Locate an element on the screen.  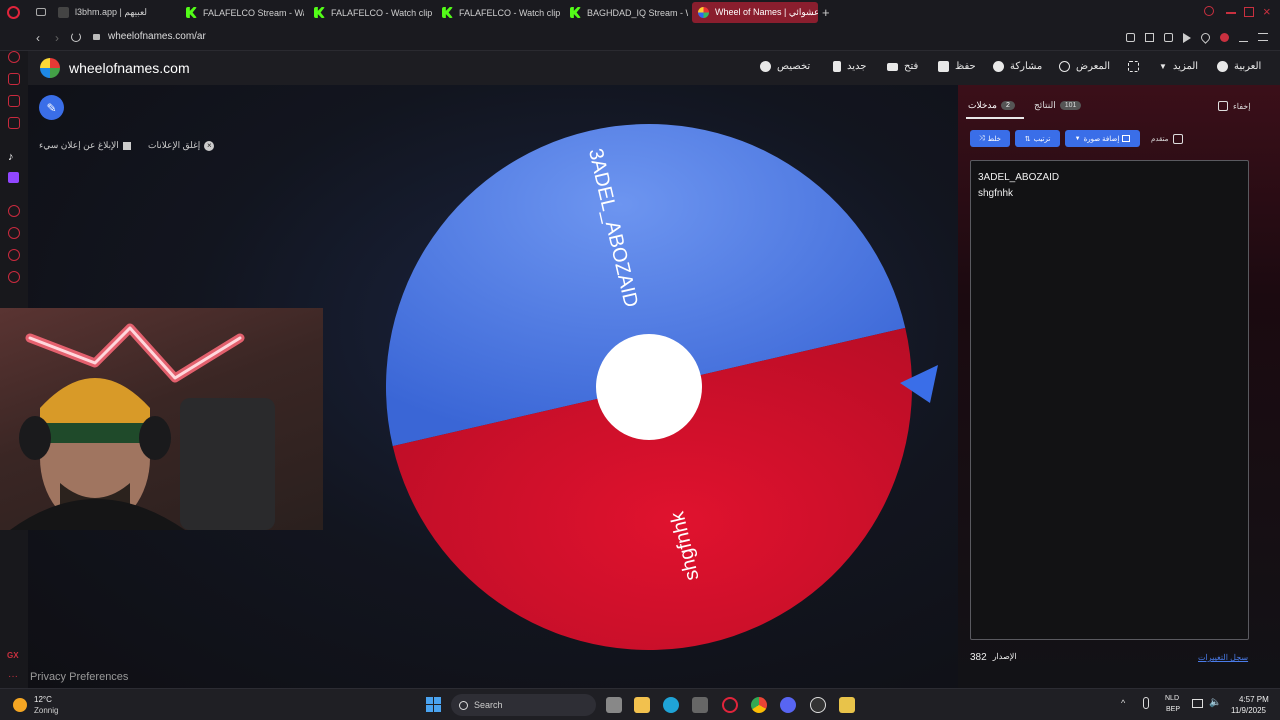
tabs-overview-icon is located at coordinates (41, 12).